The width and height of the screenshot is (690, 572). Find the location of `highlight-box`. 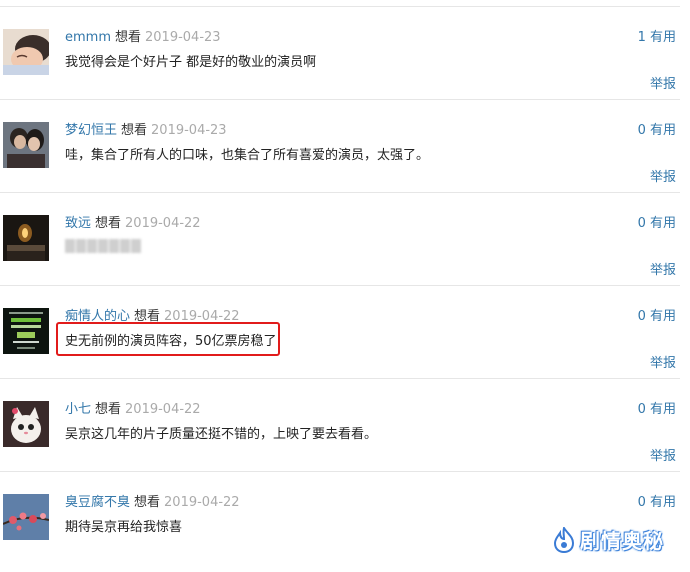

highlight-box is located at coordinates (168, 339).